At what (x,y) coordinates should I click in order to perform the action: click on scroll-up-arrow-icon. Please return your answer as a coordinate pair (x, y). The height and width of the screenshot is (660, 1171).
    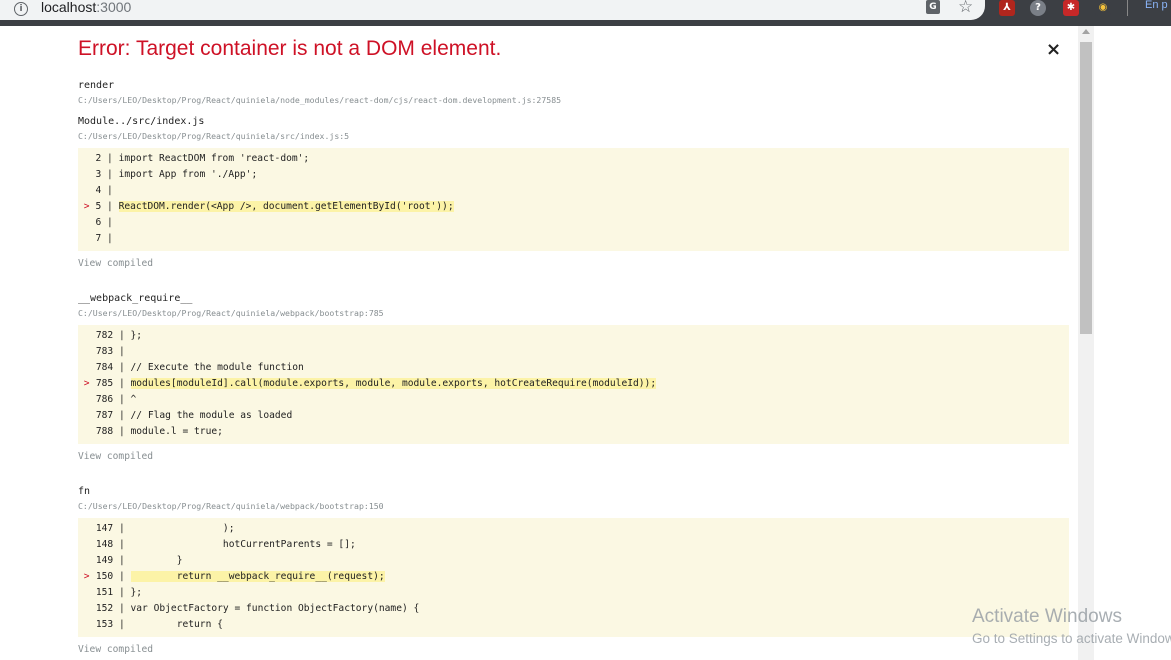
    Looking at the image, I should click on (1086, 31).